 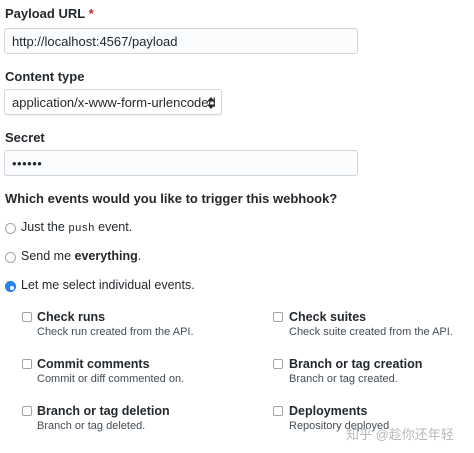 What do you see at coordinates (106, 256) in the screenshot?
I see `everything-bold: everything` at bounding box center [106, 256].